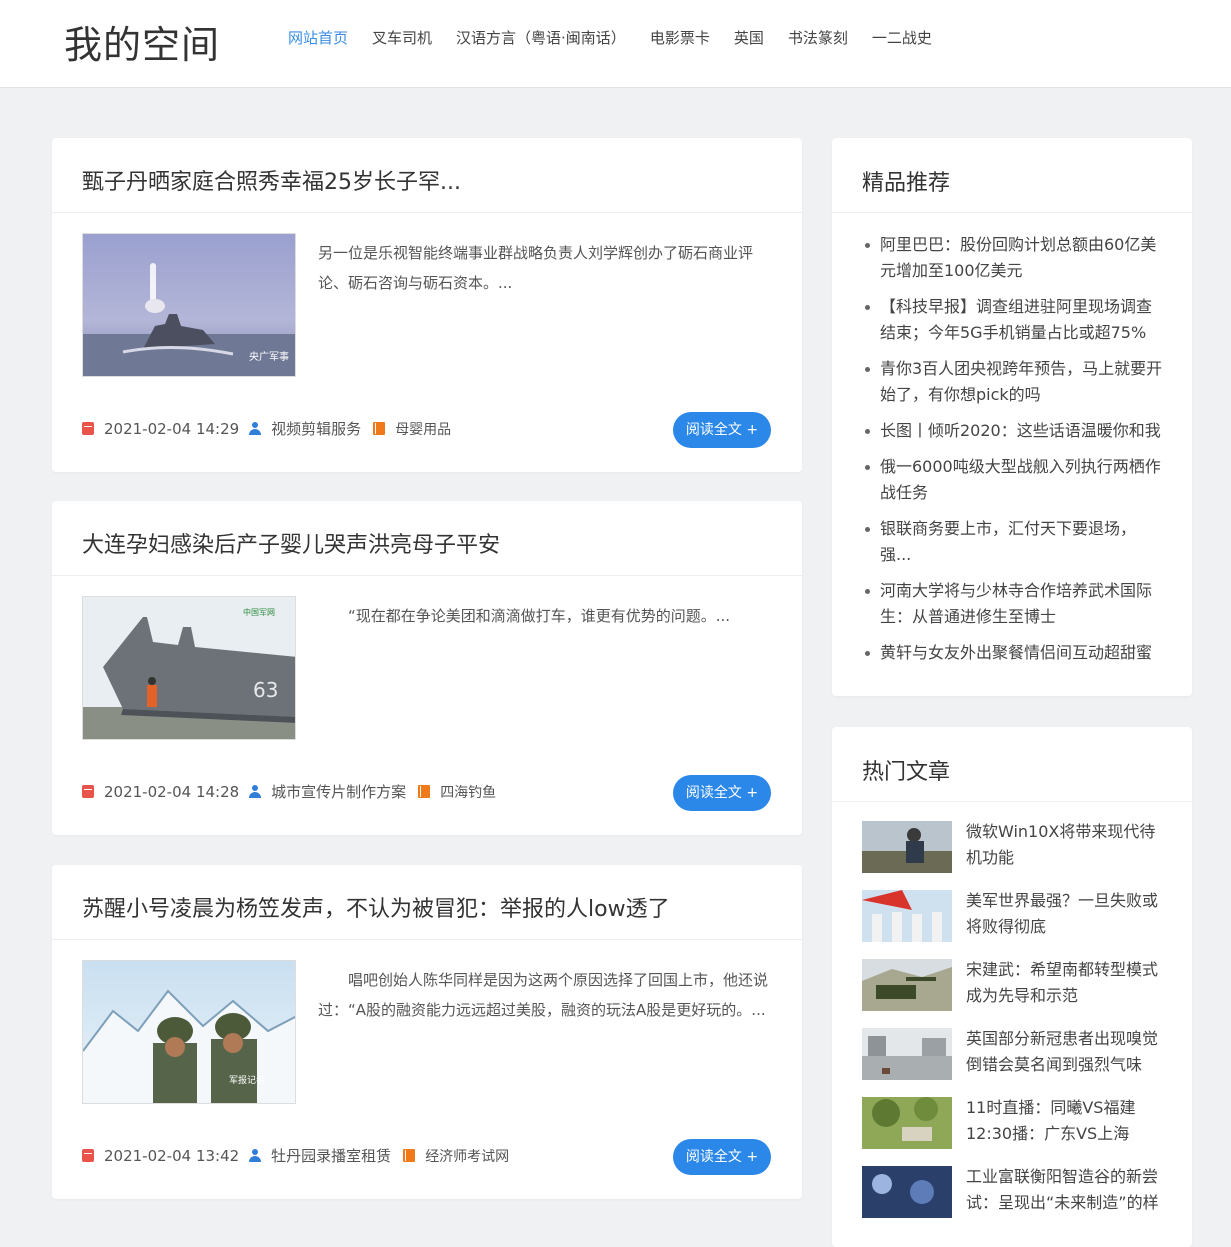  What do you see at coordinates (1014, 258) in the screenshot?
I see `recommend-item: 阿里巴巴：股份回购计划总额由60亿美元增加至100亿美元` at bounding box center [1014, 258].